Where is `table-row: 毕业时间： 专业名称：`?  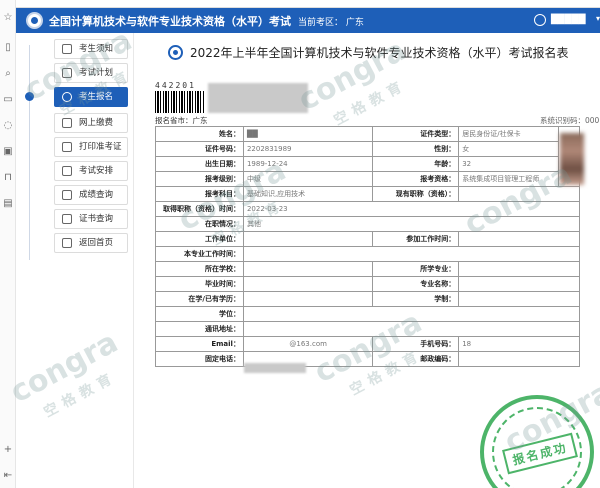
table-row: 毕业时间： 专业名称： is located at coordinates (367, 284).